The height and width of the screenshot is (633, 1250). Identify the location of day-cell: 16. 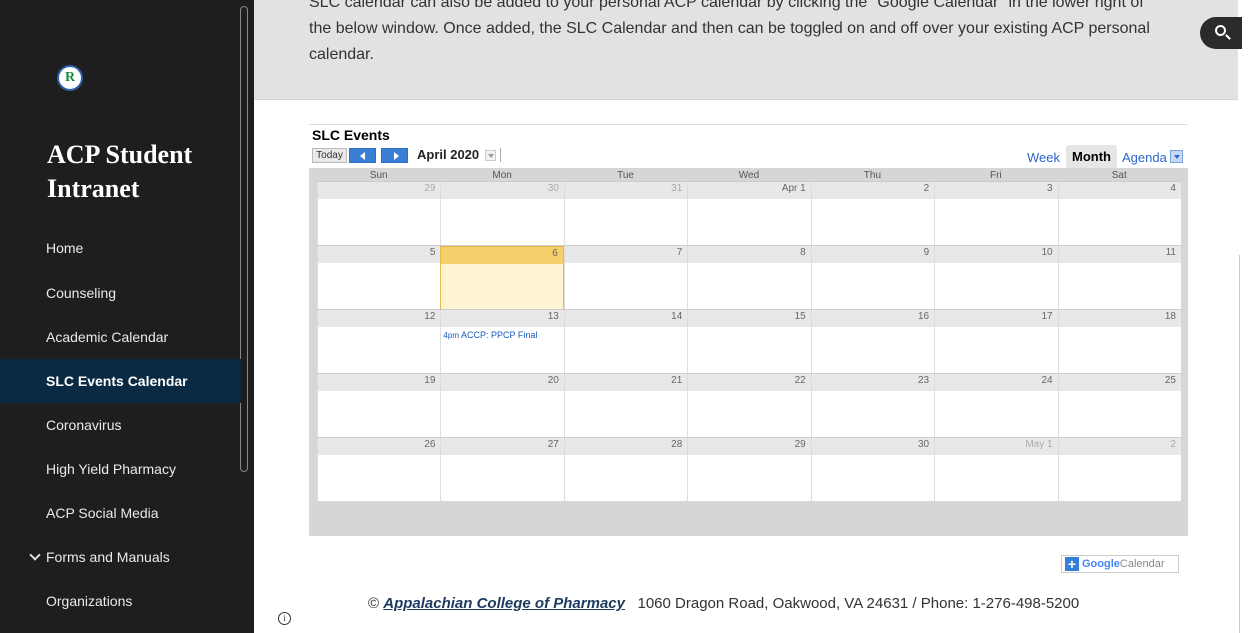
(872, 342).